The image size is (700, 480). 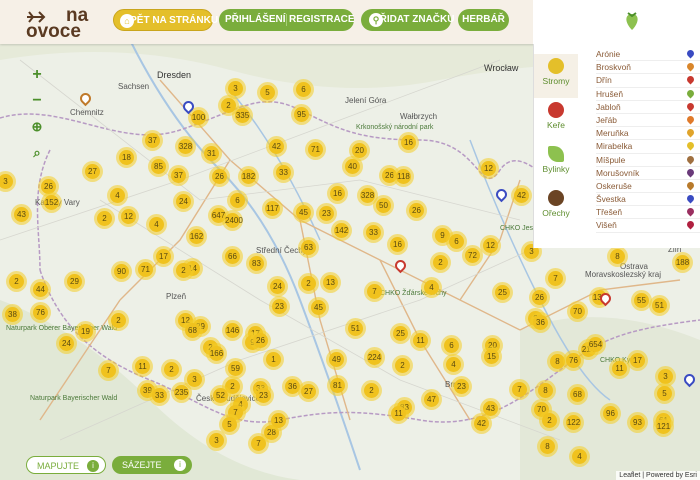 What do you see at coordinates (595, 344) in the screenshot?
I see `marker-cluster: 654` at bounding box center [595, 344].